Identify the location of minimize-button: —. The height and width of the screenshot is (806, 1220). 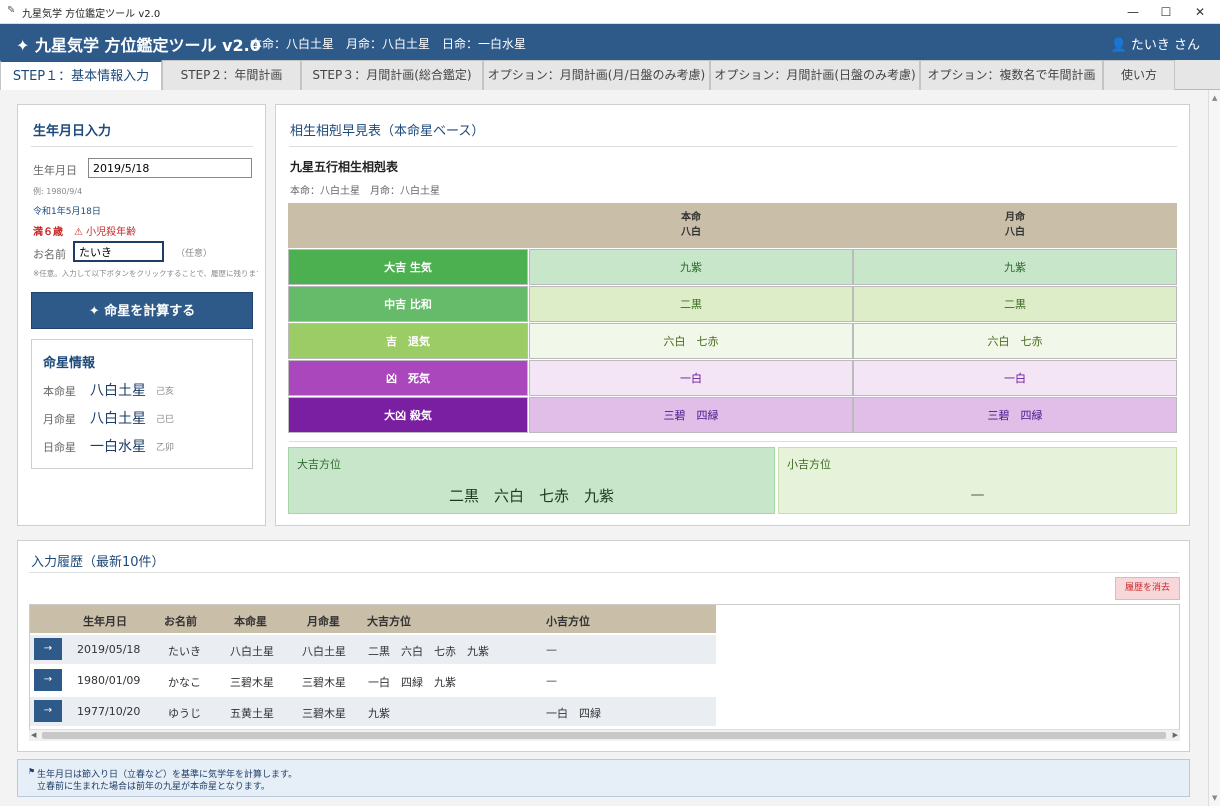
(1133, 12).